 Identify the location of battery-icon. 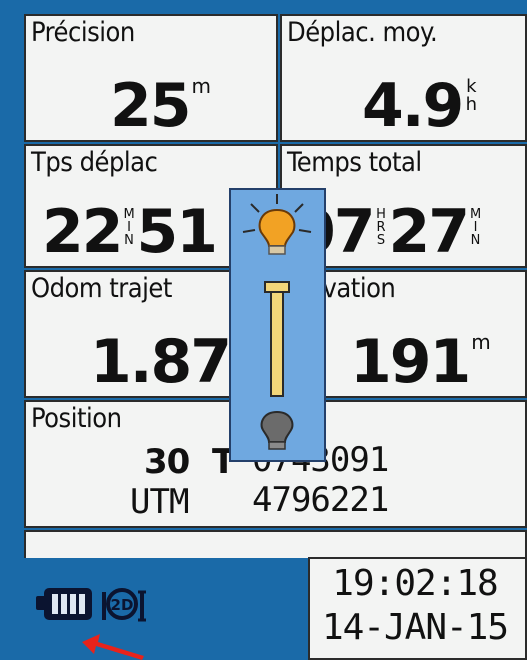
(64, 604).